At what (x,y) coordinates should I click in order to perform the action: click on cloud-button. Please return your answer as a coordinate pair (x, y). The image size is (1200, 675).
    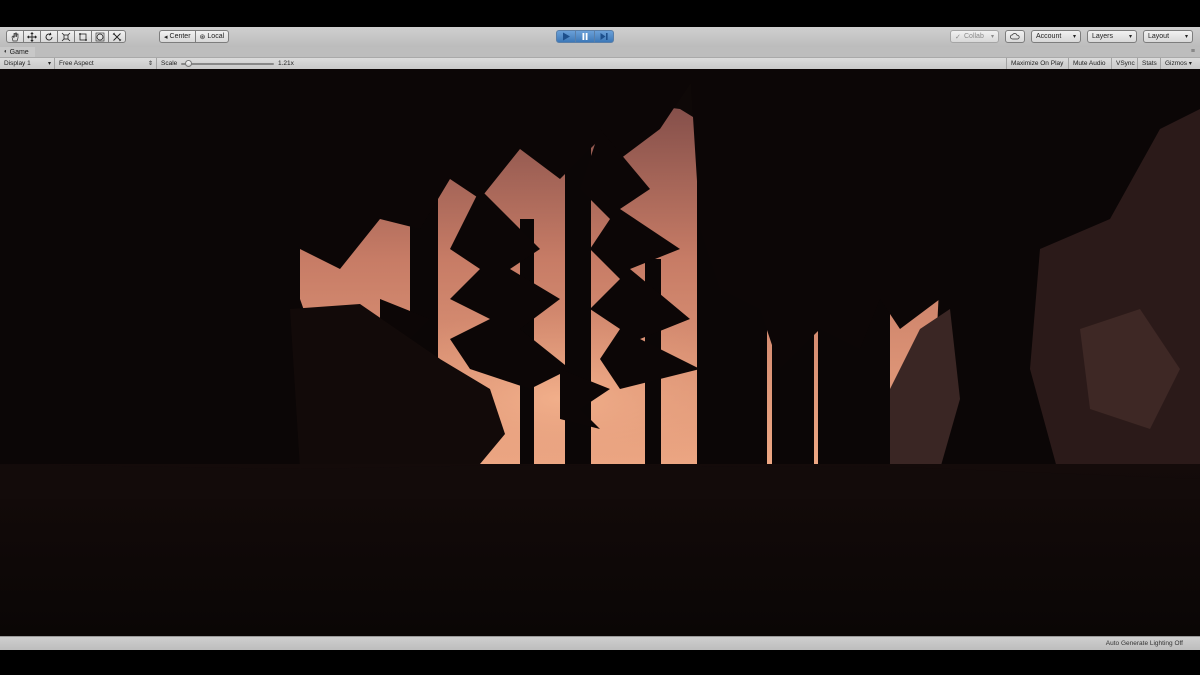
    Looking at the image, I should click on (1015, 36).